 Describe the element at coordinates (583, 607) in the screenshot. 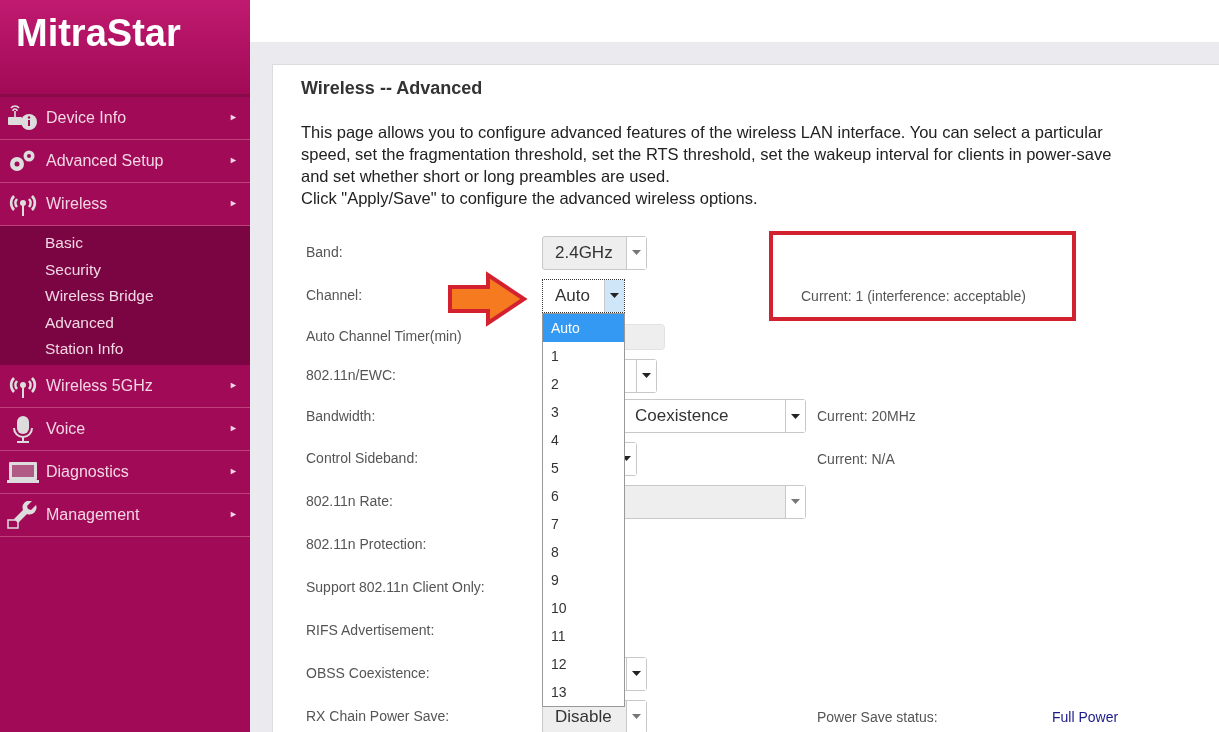

I see `dropdown-option: 10` at that location.